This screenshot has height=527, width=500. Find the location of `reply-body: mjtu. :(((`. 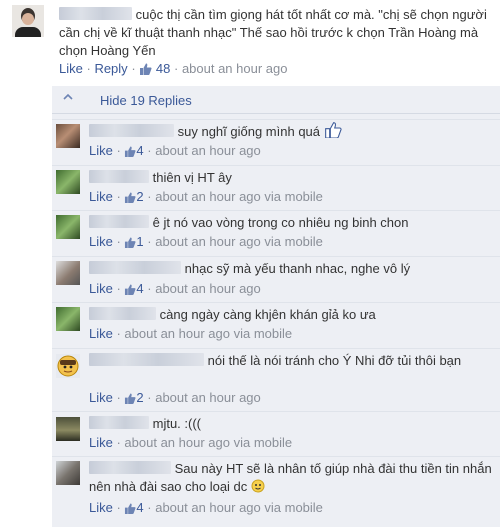

reply-body: mjtu. :((( is located at coordinates (291, 424).